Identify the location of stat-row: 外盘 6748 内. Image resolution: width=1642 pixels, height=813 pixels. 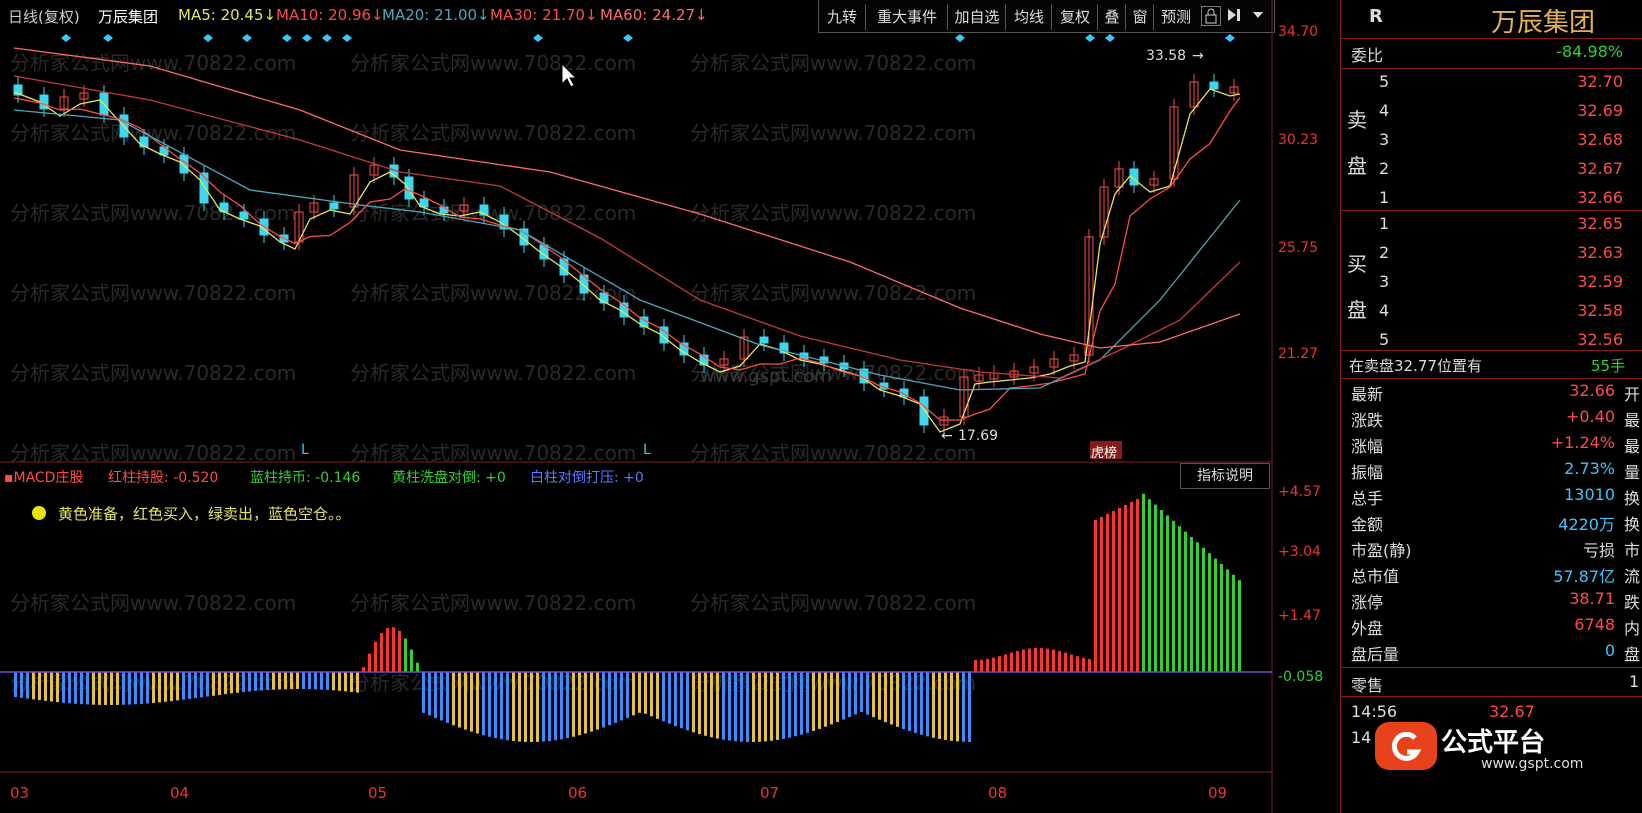
(1491, 628).